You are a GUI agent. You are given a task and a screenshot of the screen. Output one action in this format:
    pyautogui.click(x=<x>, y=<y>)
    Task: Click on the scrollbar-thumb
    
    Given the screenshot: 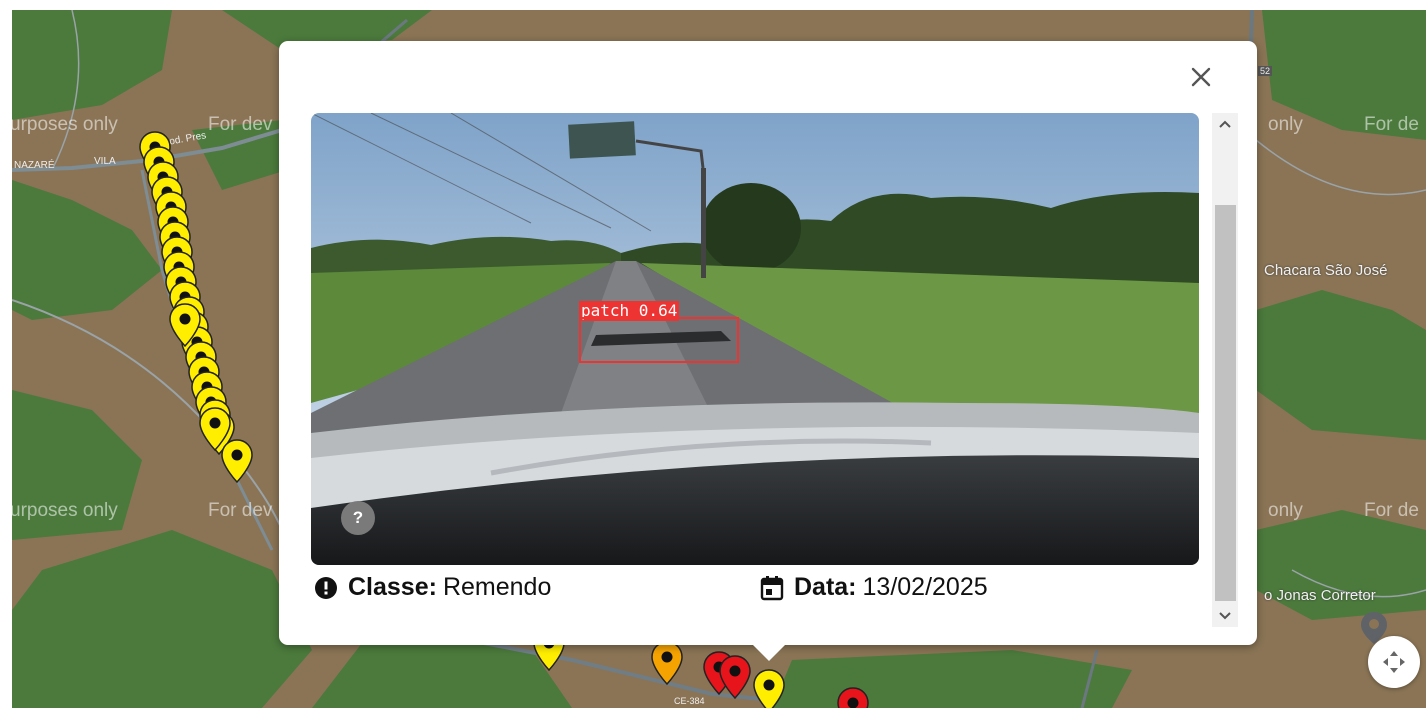 What is the action you would take?
    pyautogui.click(x=1225, y=403)
    